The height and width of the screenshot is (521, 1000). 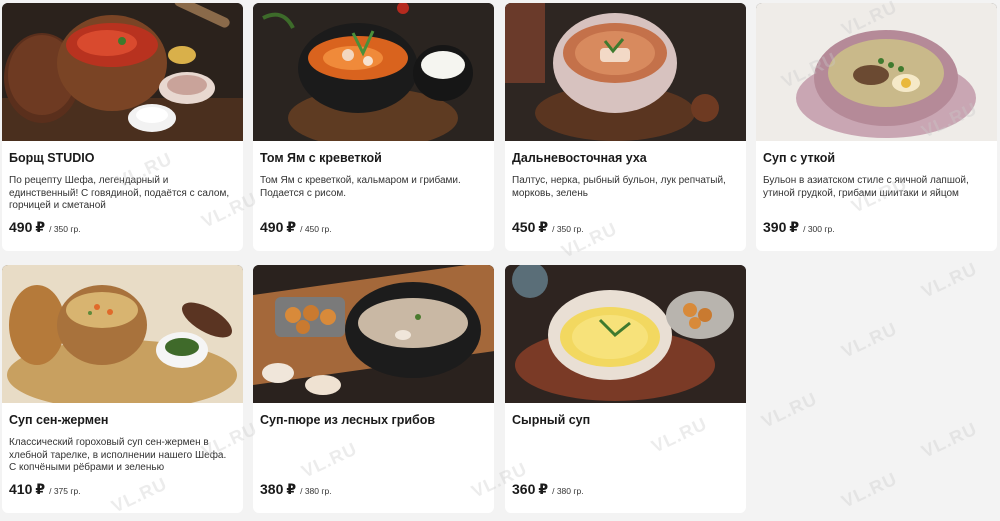 I want to click on dish-photo-borscht, so click(x=122, y=72).